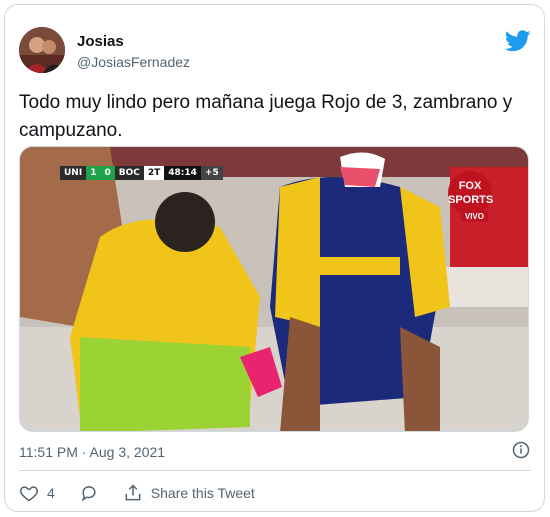  Describe the element at coordinates (202, 493) in the screenshot. I see `share-label: Share this Tweet` at that location.